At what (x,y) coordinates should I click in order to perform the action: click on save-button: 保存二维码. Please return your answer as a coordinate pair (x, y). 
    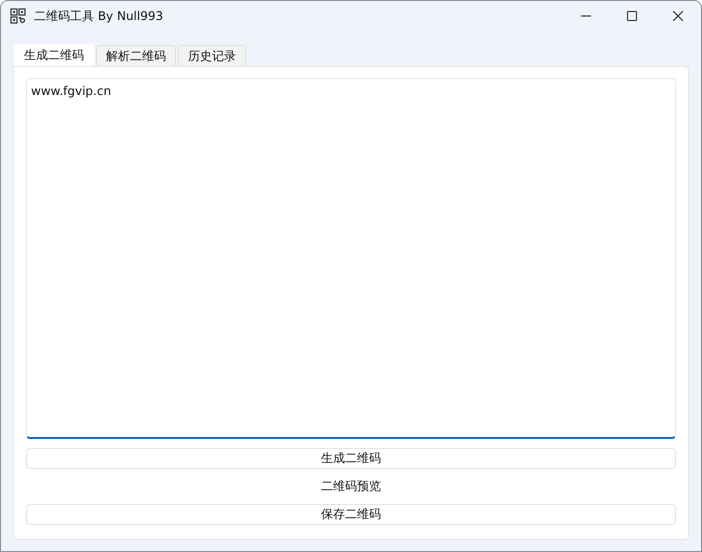
    Looking at the image, I should click on (351, 514).